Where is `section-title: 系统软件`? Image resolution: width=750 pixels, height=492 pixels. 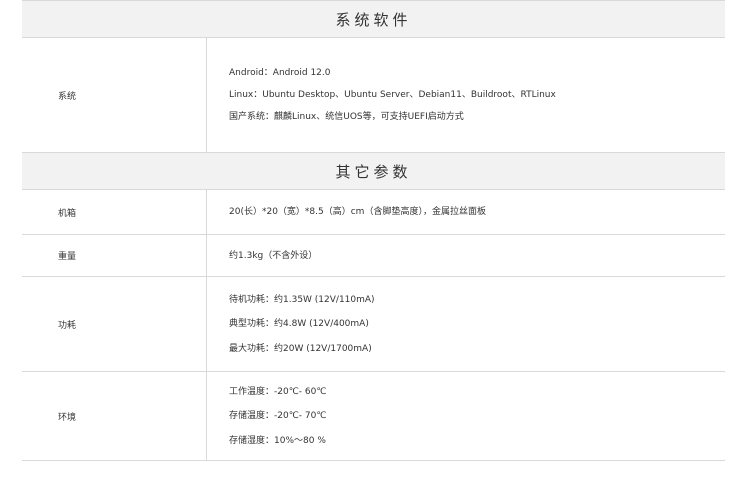
section-title: 系统软件 is located at coordinates (373, 19).